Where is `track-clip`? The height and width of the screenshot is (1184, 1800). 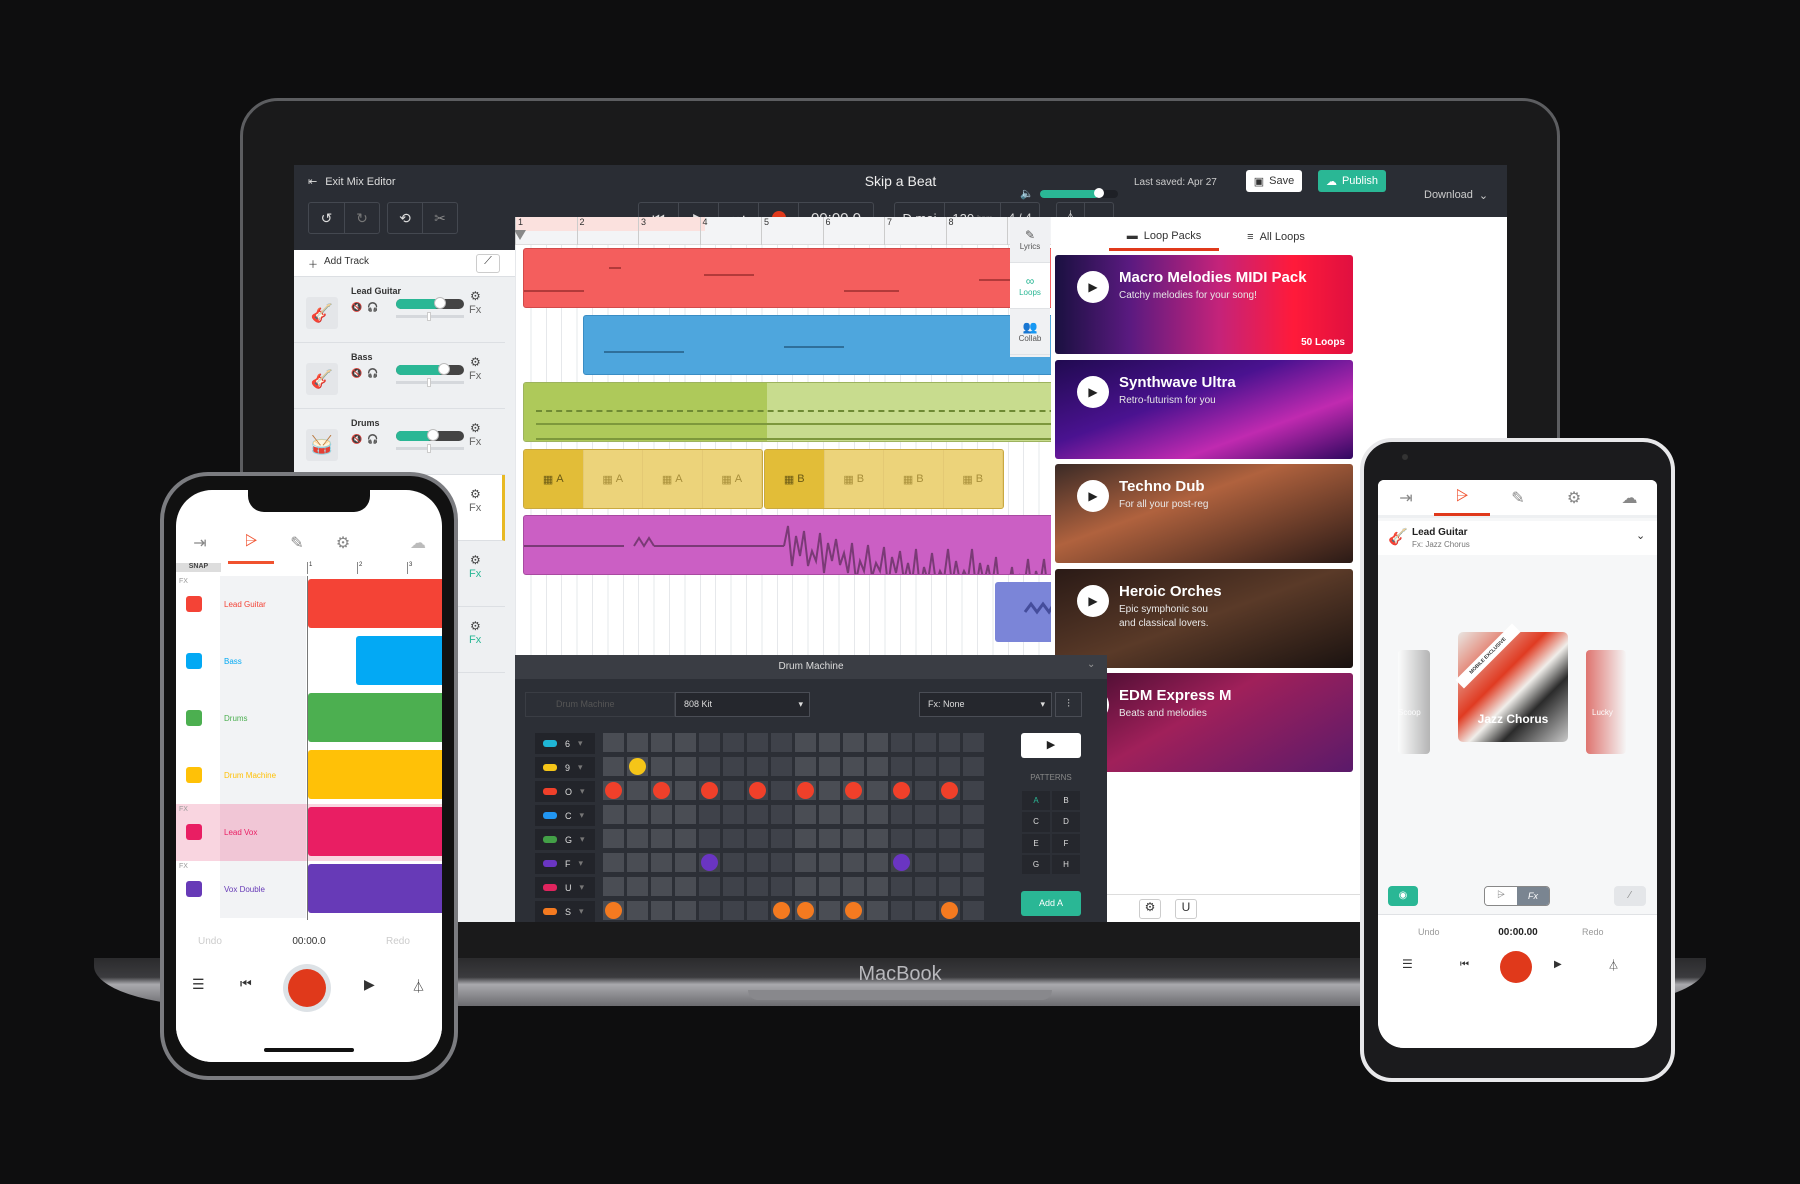 track-clip is located at coordinates (375, 717).